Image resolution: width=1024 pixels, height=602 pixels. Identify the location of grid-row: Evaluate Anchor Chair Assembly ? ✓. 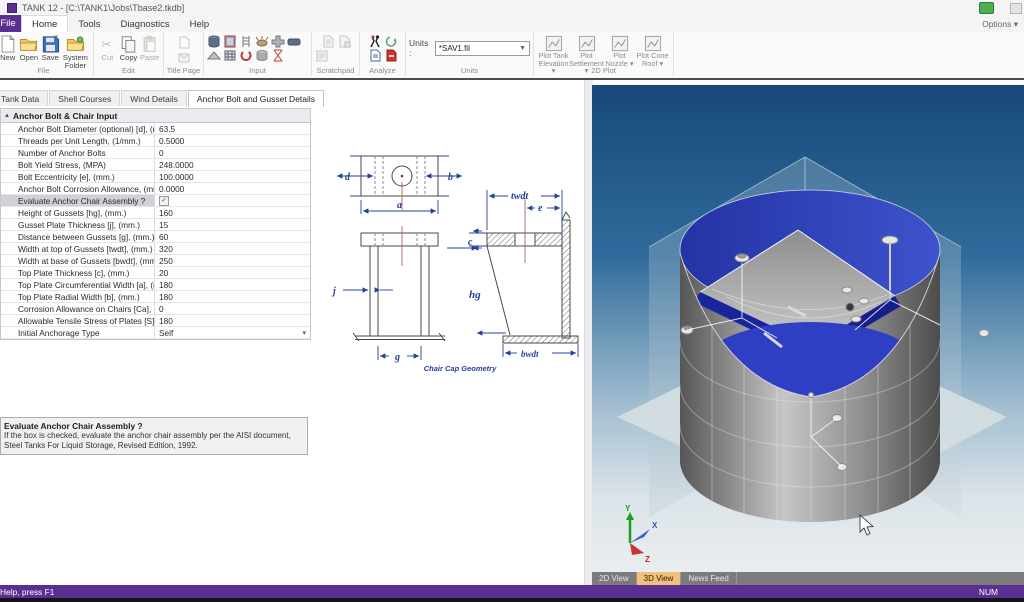
(155, 201).